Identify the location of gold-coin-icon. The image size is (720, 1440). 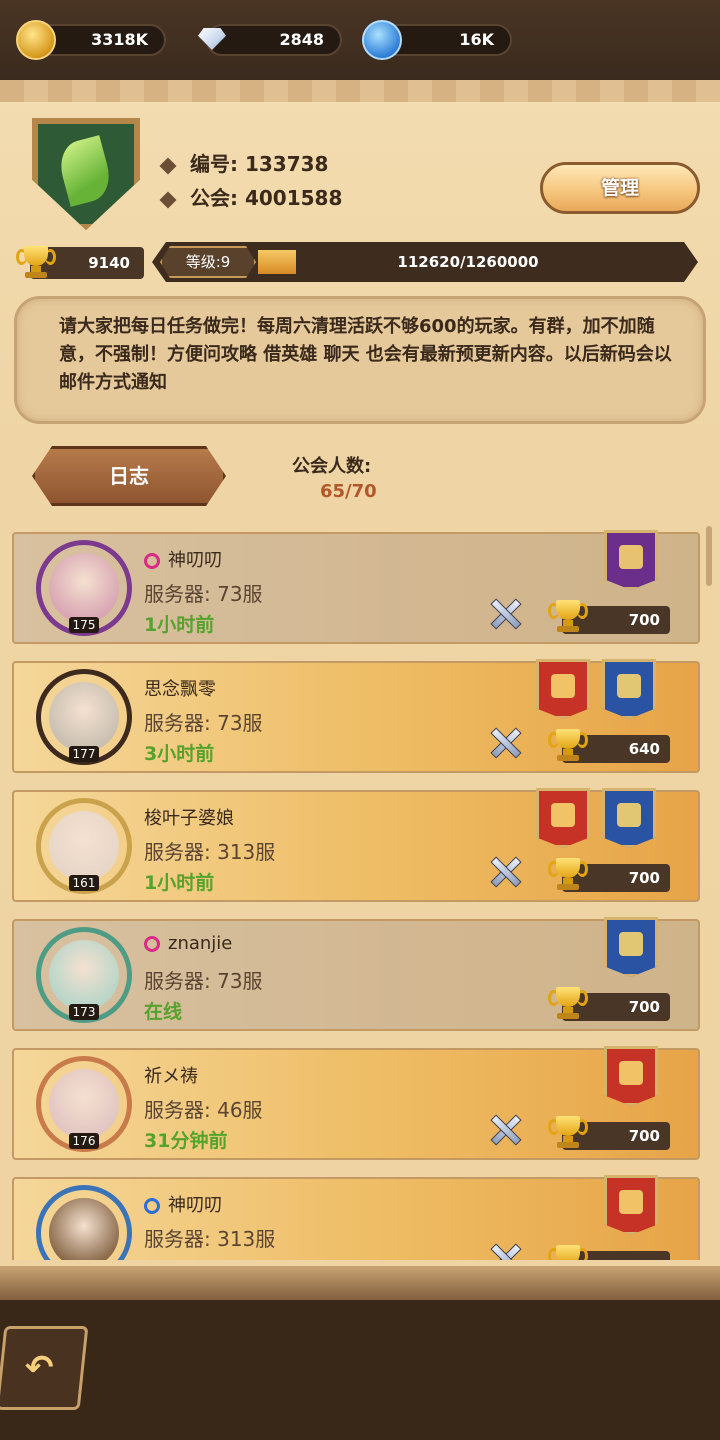
(36, 40).